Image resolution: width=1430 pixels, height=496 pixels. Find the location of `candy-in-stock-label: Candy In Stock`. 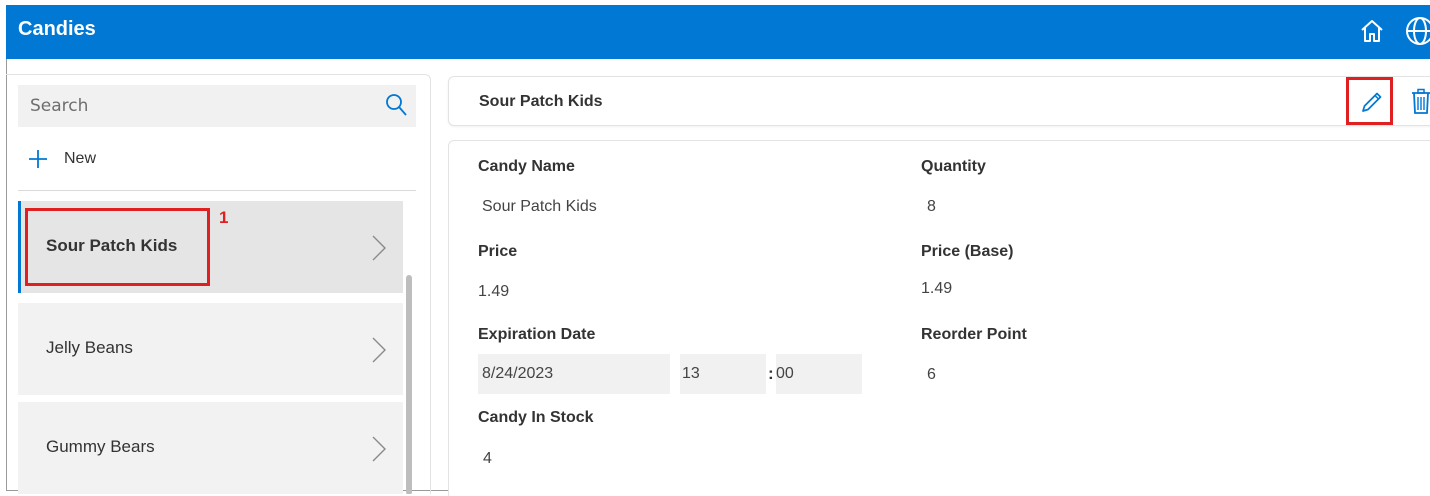

candy-in-stock-label: Candy In Stock is located at coordinates (536, 417).